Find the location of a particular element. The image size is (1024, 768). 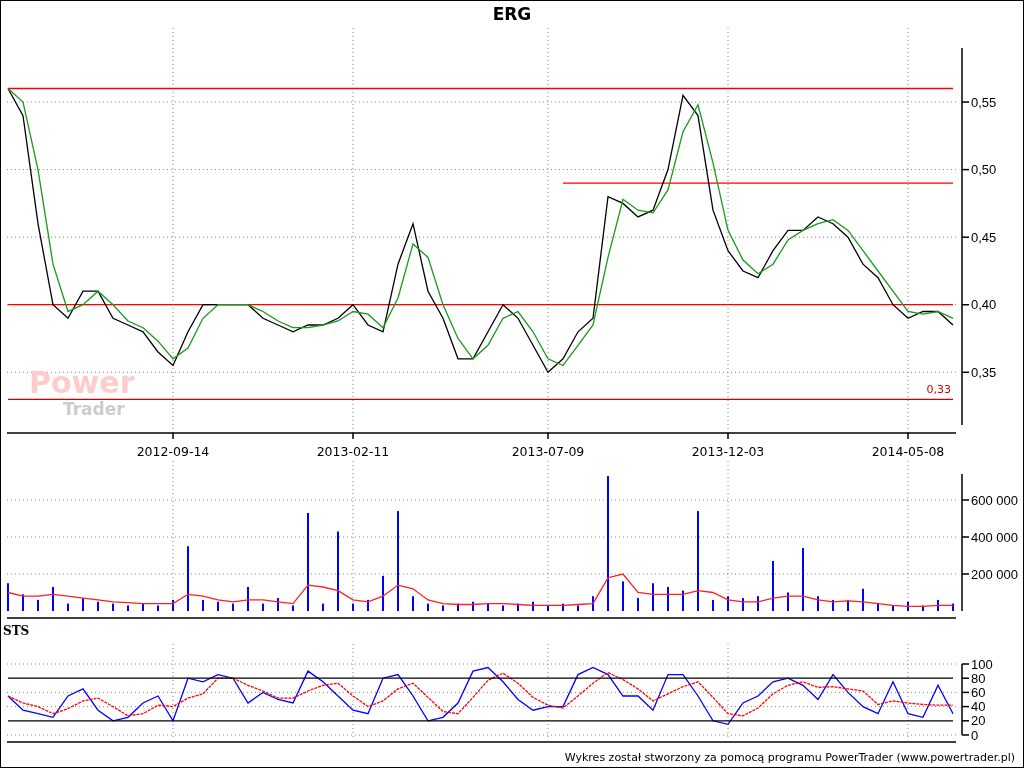

footer-text: Wykres został stworzony za pomocą programu PowerTrader (www.powertrader.pl) is located at coordinates (789, 757).